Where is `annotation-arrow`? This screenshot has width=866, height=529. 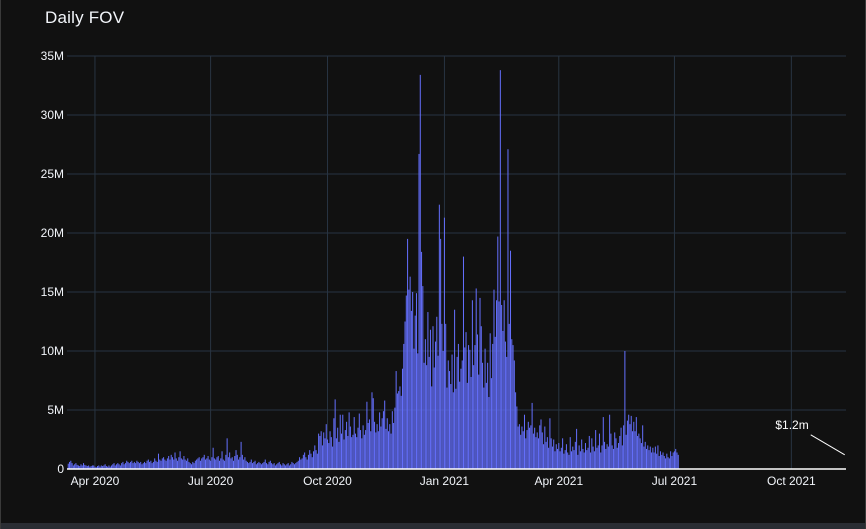 annotation-arrow is located at coordinates (827, 445).